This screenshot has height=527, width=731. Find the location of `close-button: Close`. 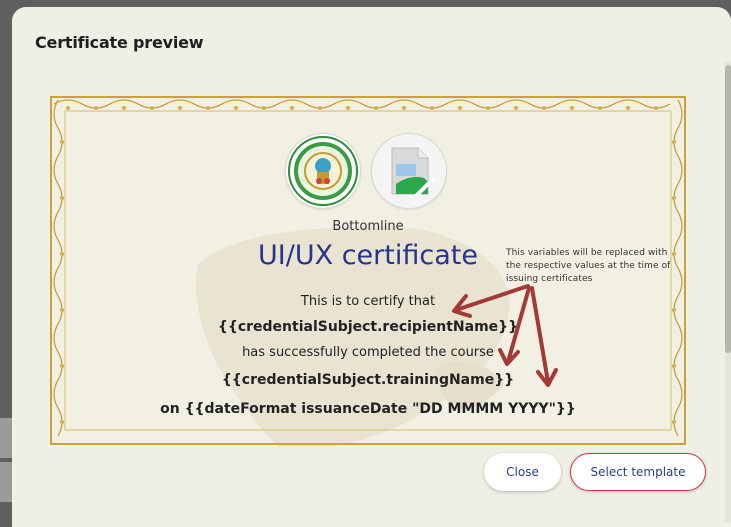

close-button: Close is located at coordinates (522, 472).